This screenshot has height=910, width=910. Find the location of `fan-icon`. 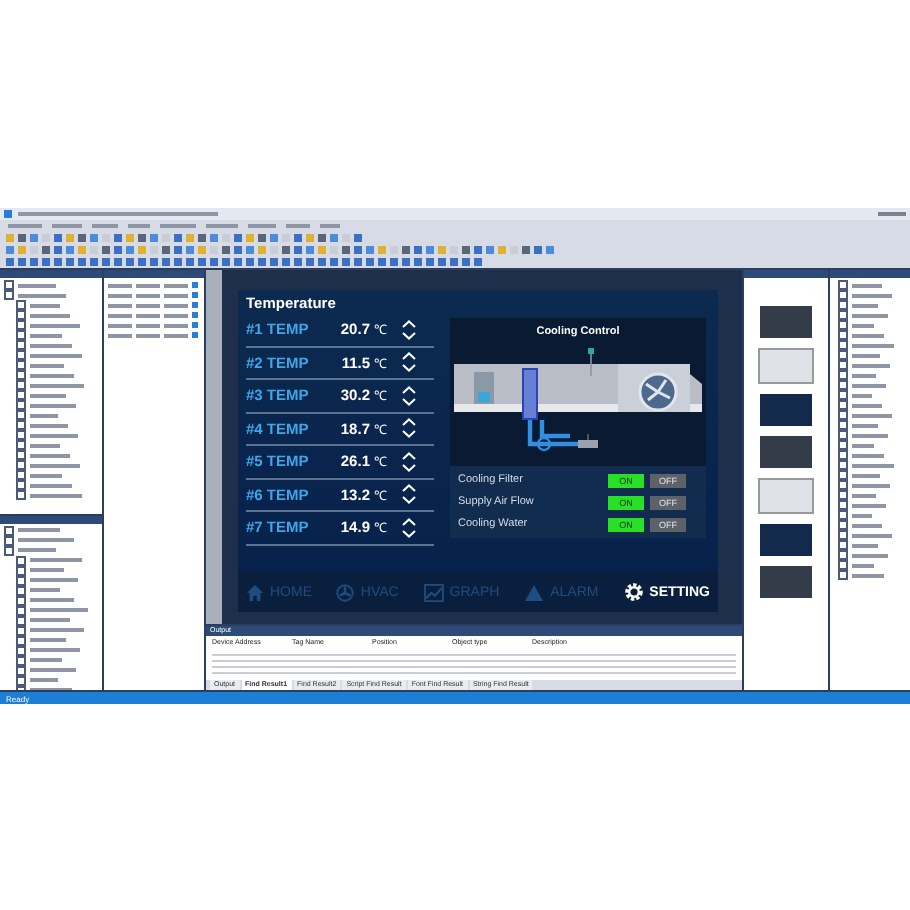

fan-icon is located at coordinates (345, 592).